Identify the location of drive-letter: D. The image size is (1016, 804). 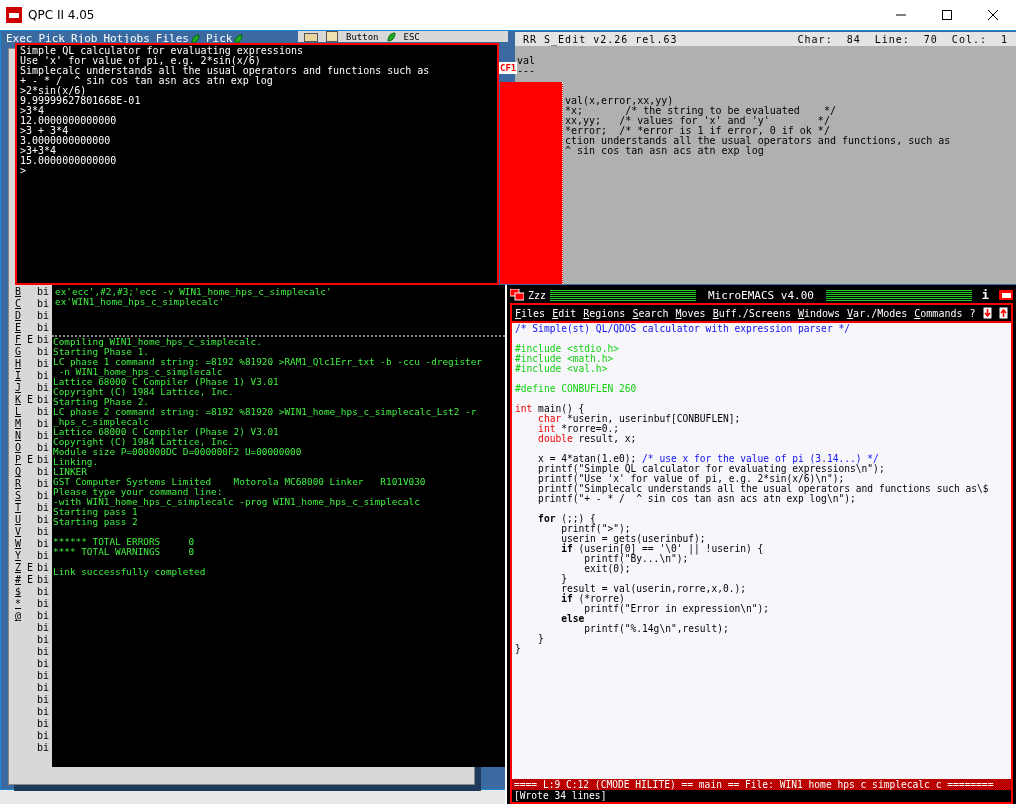
(21, 316).